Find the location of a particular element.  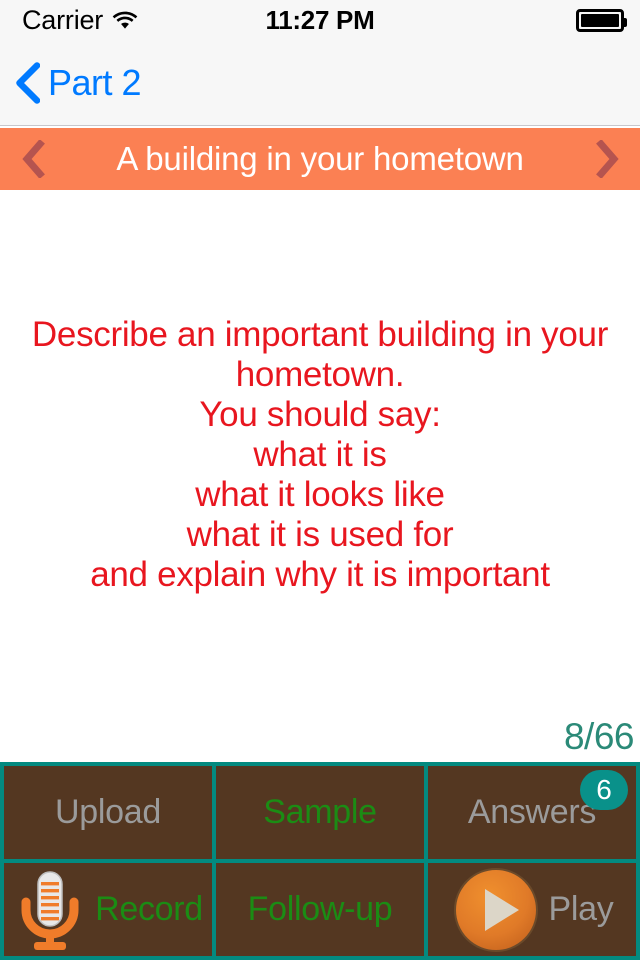

topic-bar: A building in your hometown is located at coordinates (320, 159).